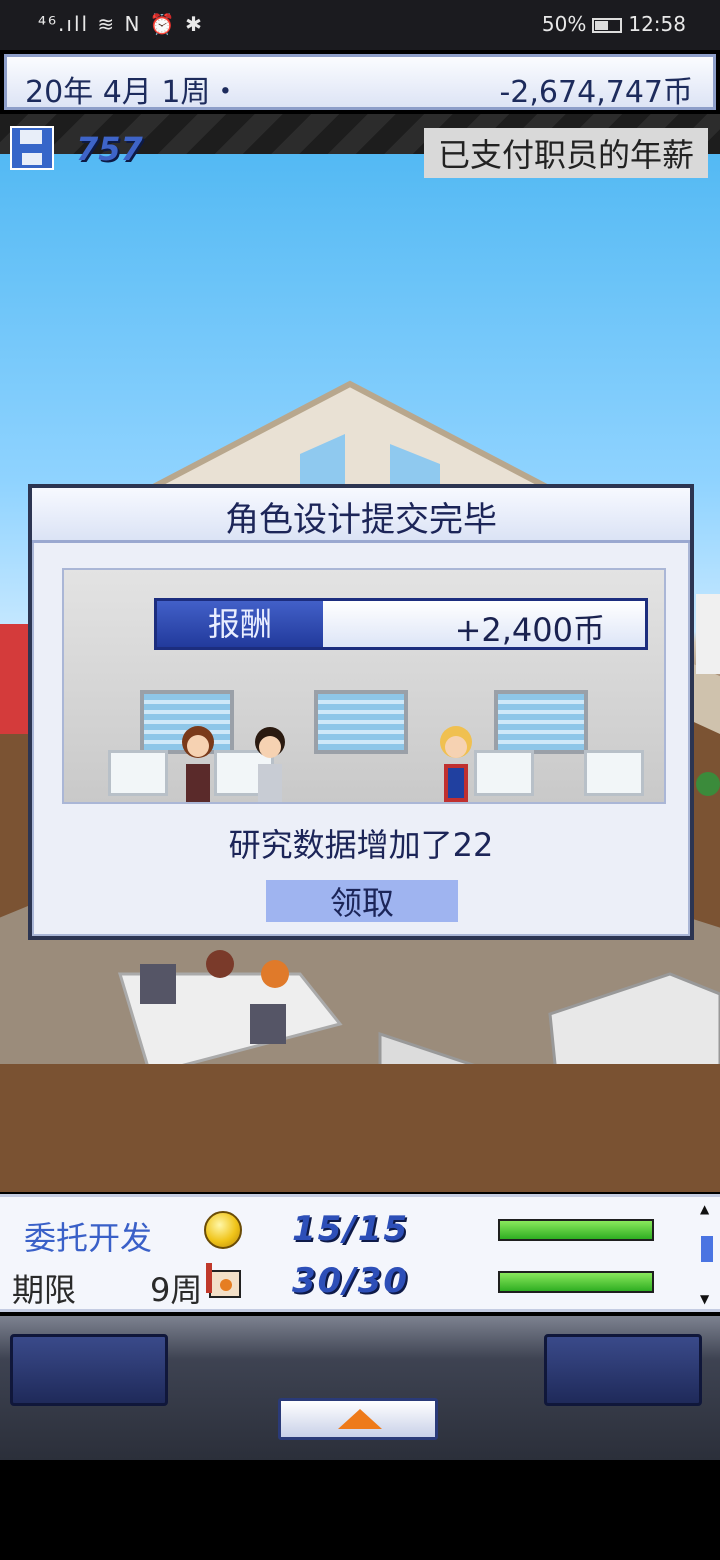 This screenshot has width=720, height=1560. I want to click on left-menu-button, so click(89, 1370).